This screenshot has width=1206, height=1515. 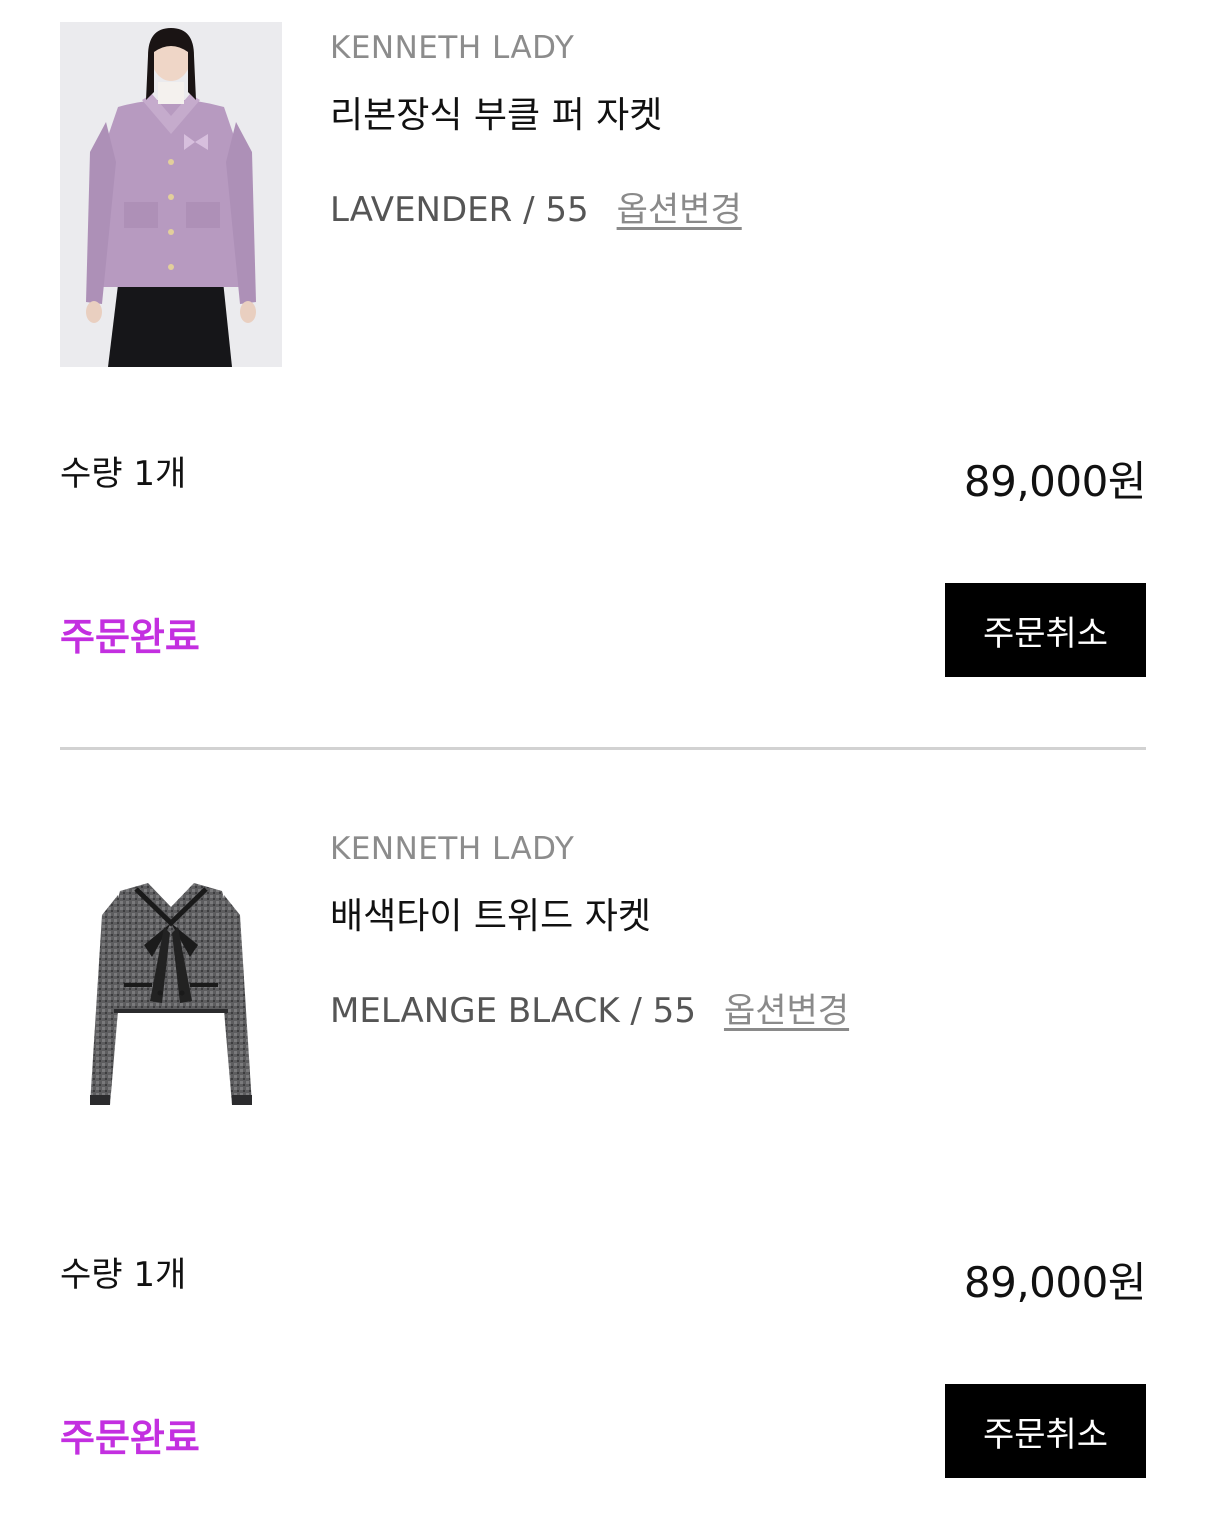 I want to click on option-row: MELANGE BLACK / 55 옵션변경, so click(x=589, y=1007).